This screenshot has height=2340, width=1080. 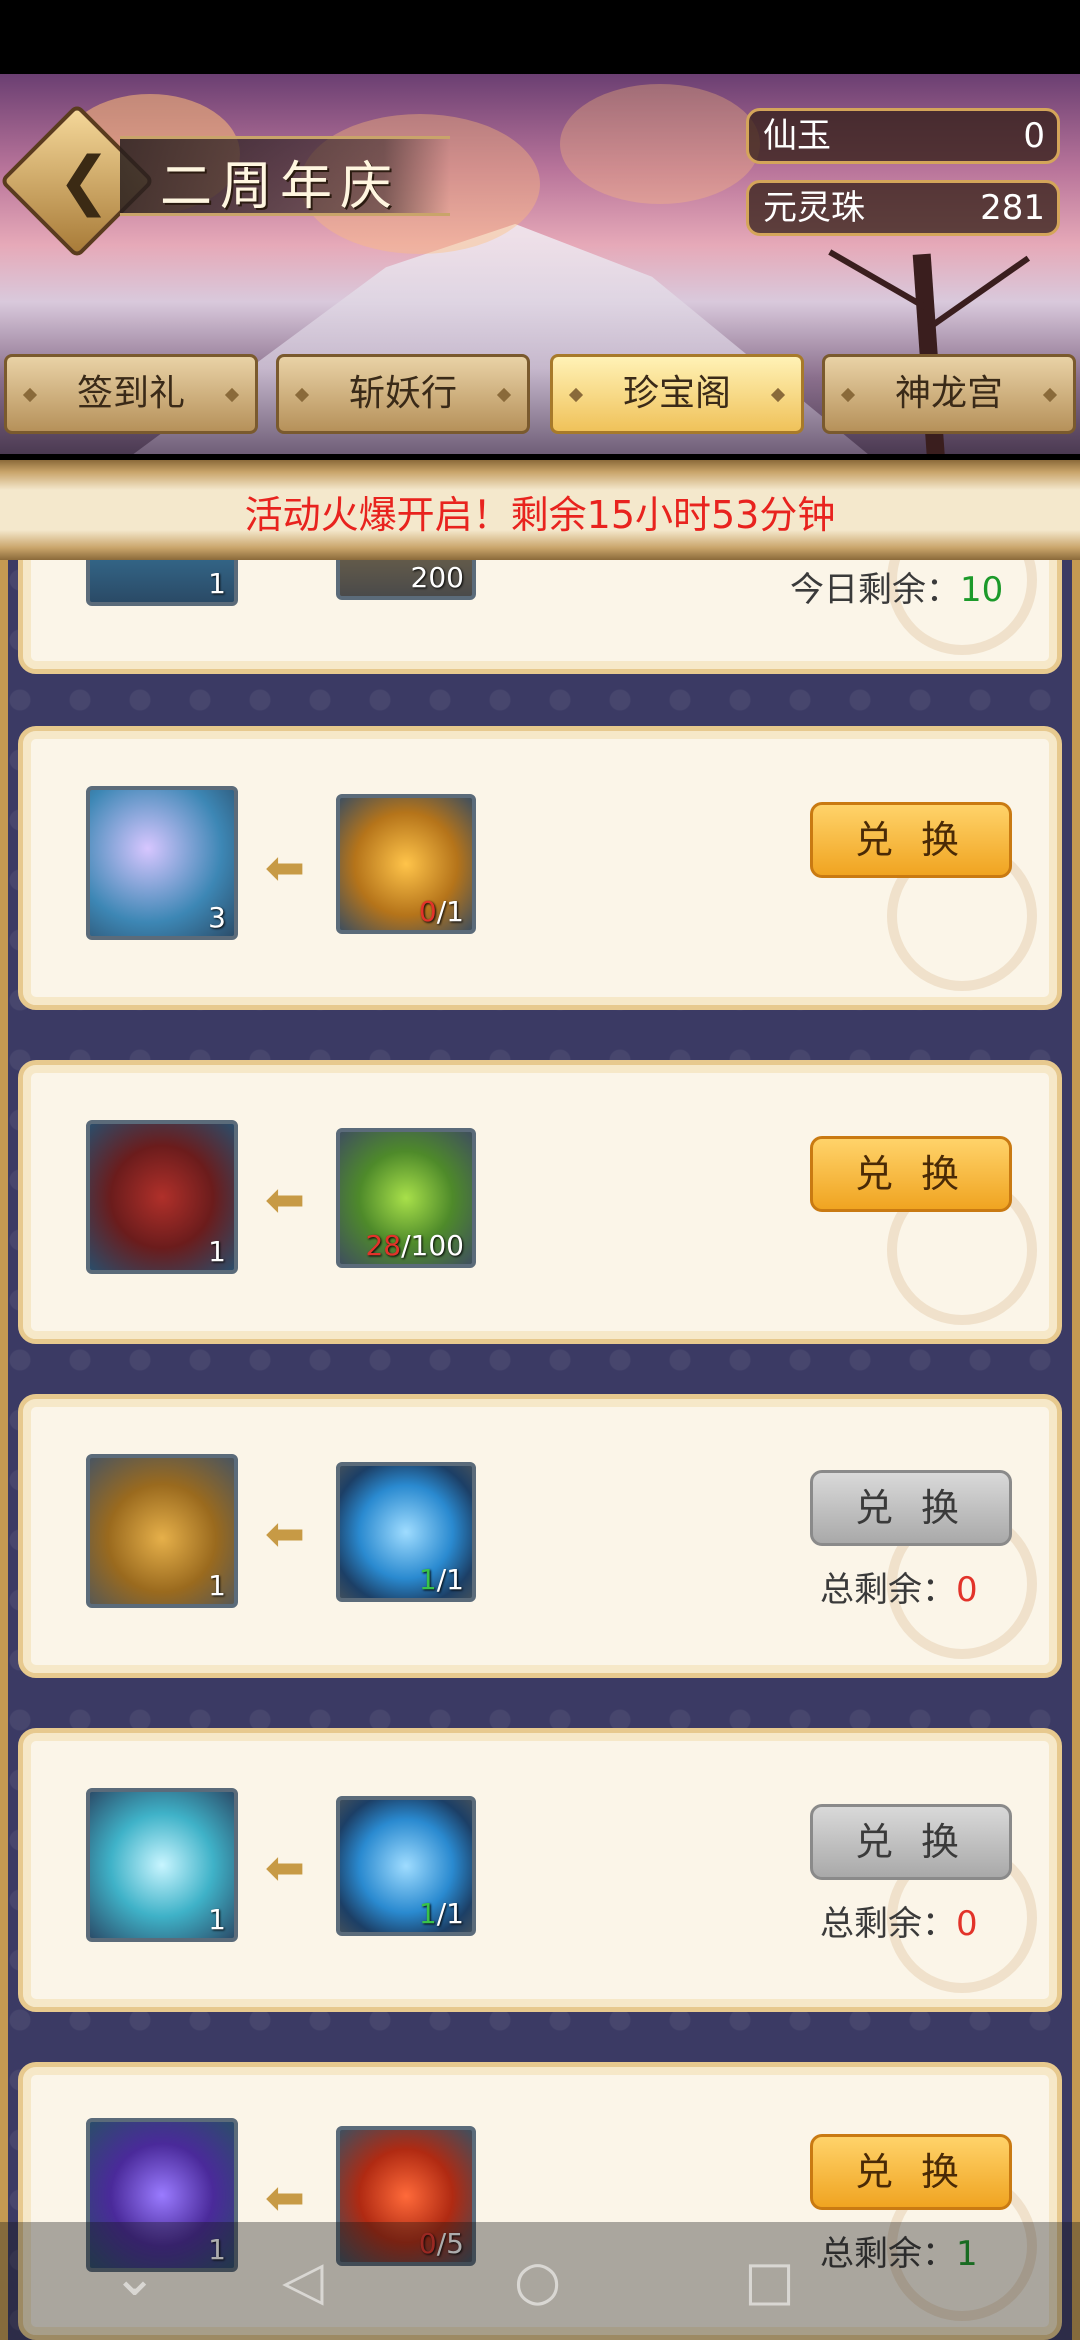 What do you see at coordinates (903, 136) in the screenshot?
I see `currency-xianyu: 仙玉 0` at bounding box center [903, 136].